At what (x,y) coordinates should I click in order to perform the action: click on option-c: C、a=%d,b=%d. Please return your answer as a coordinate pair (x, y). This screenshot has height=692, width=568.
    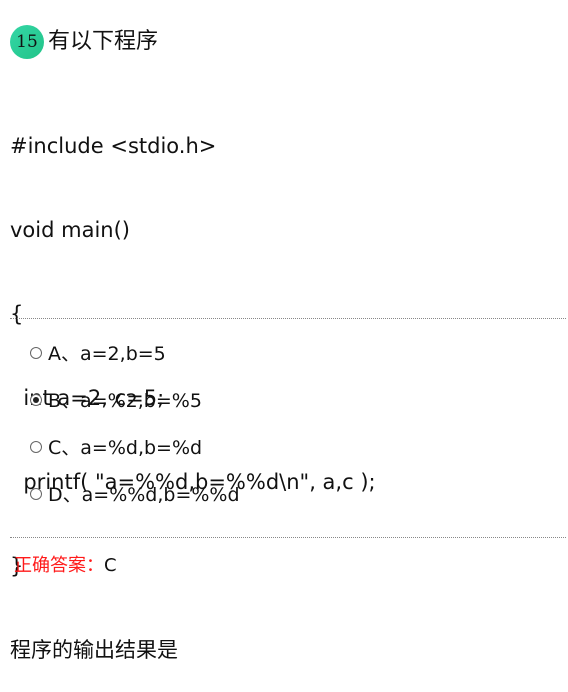
    Looking at the image, I should click on (135, 446).